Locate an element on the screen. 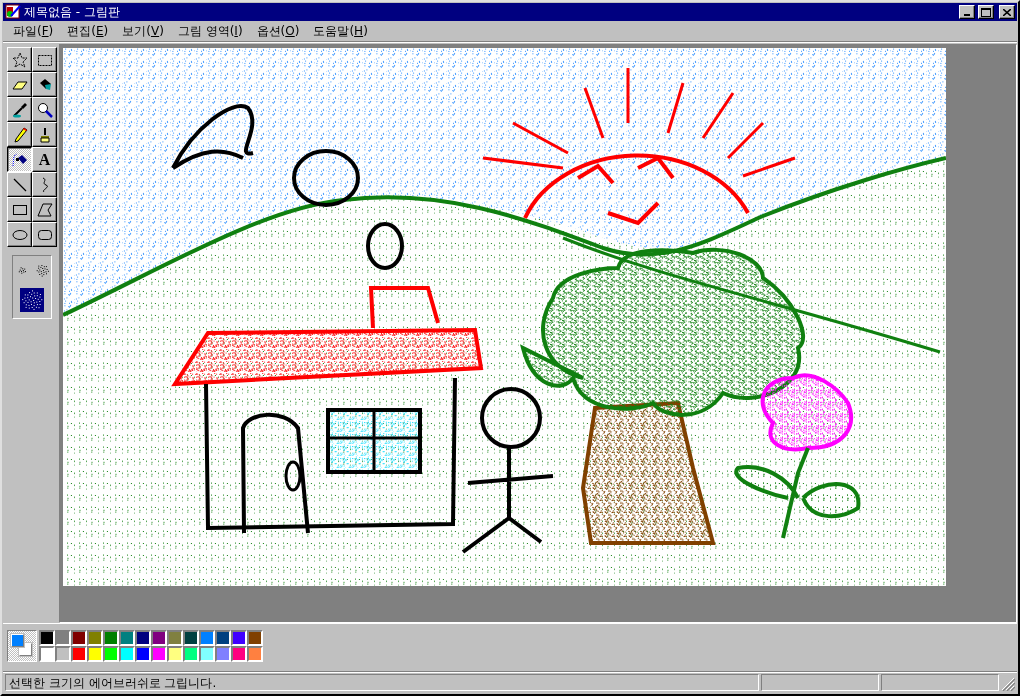 This screenshot has width=1020, height=696. foreground-color-swatch is located at coordinates (17, 640).